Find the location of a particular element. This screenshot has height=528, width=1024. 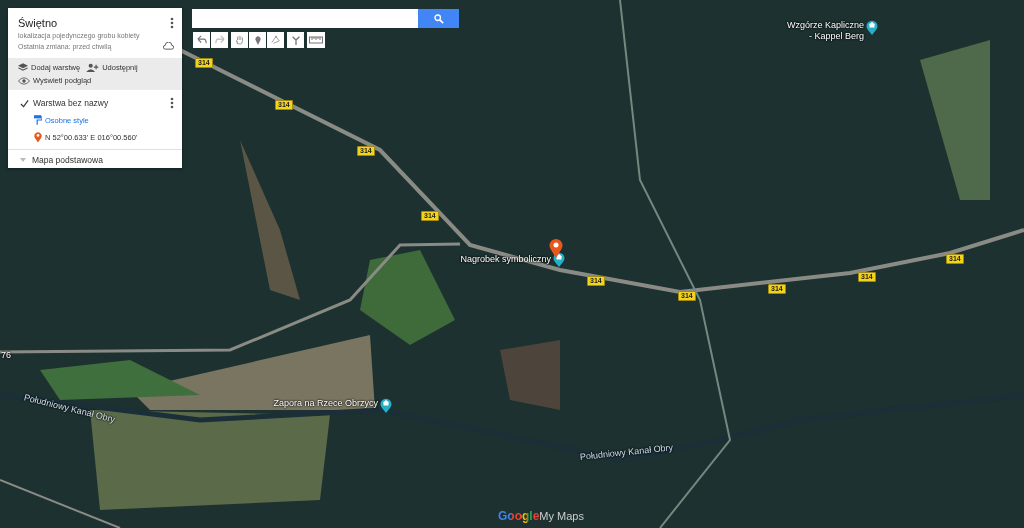

ruler-icon is located at coordinates (316, 40).